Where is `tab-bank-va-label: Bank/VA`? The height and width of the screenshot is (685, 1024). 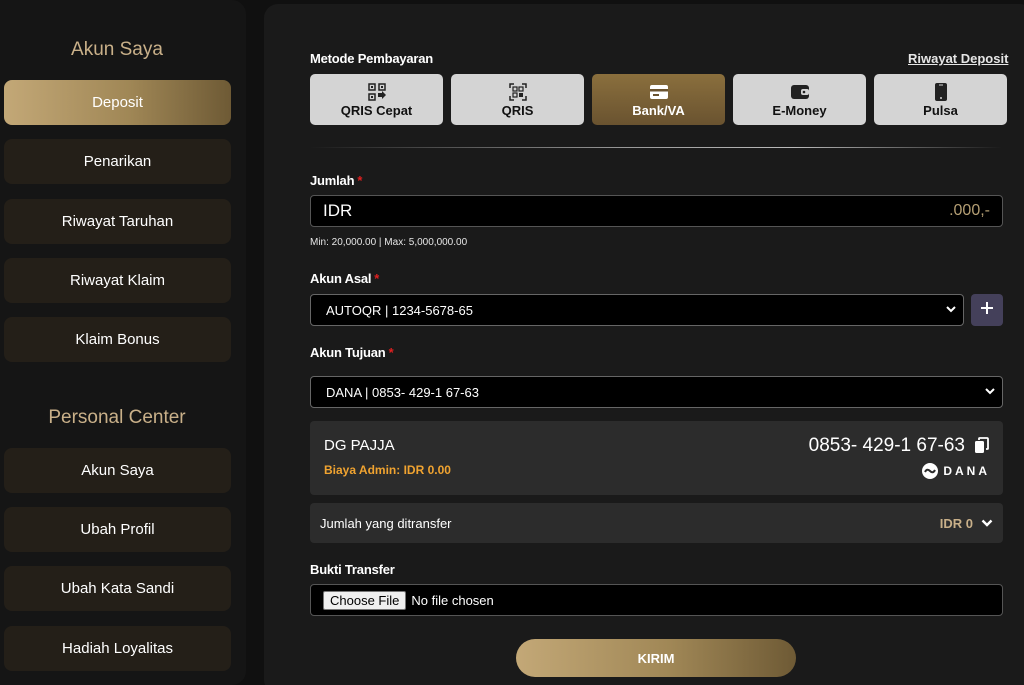 tab-bank-va-label: Bank/VA is located at coordinates (658, 110).